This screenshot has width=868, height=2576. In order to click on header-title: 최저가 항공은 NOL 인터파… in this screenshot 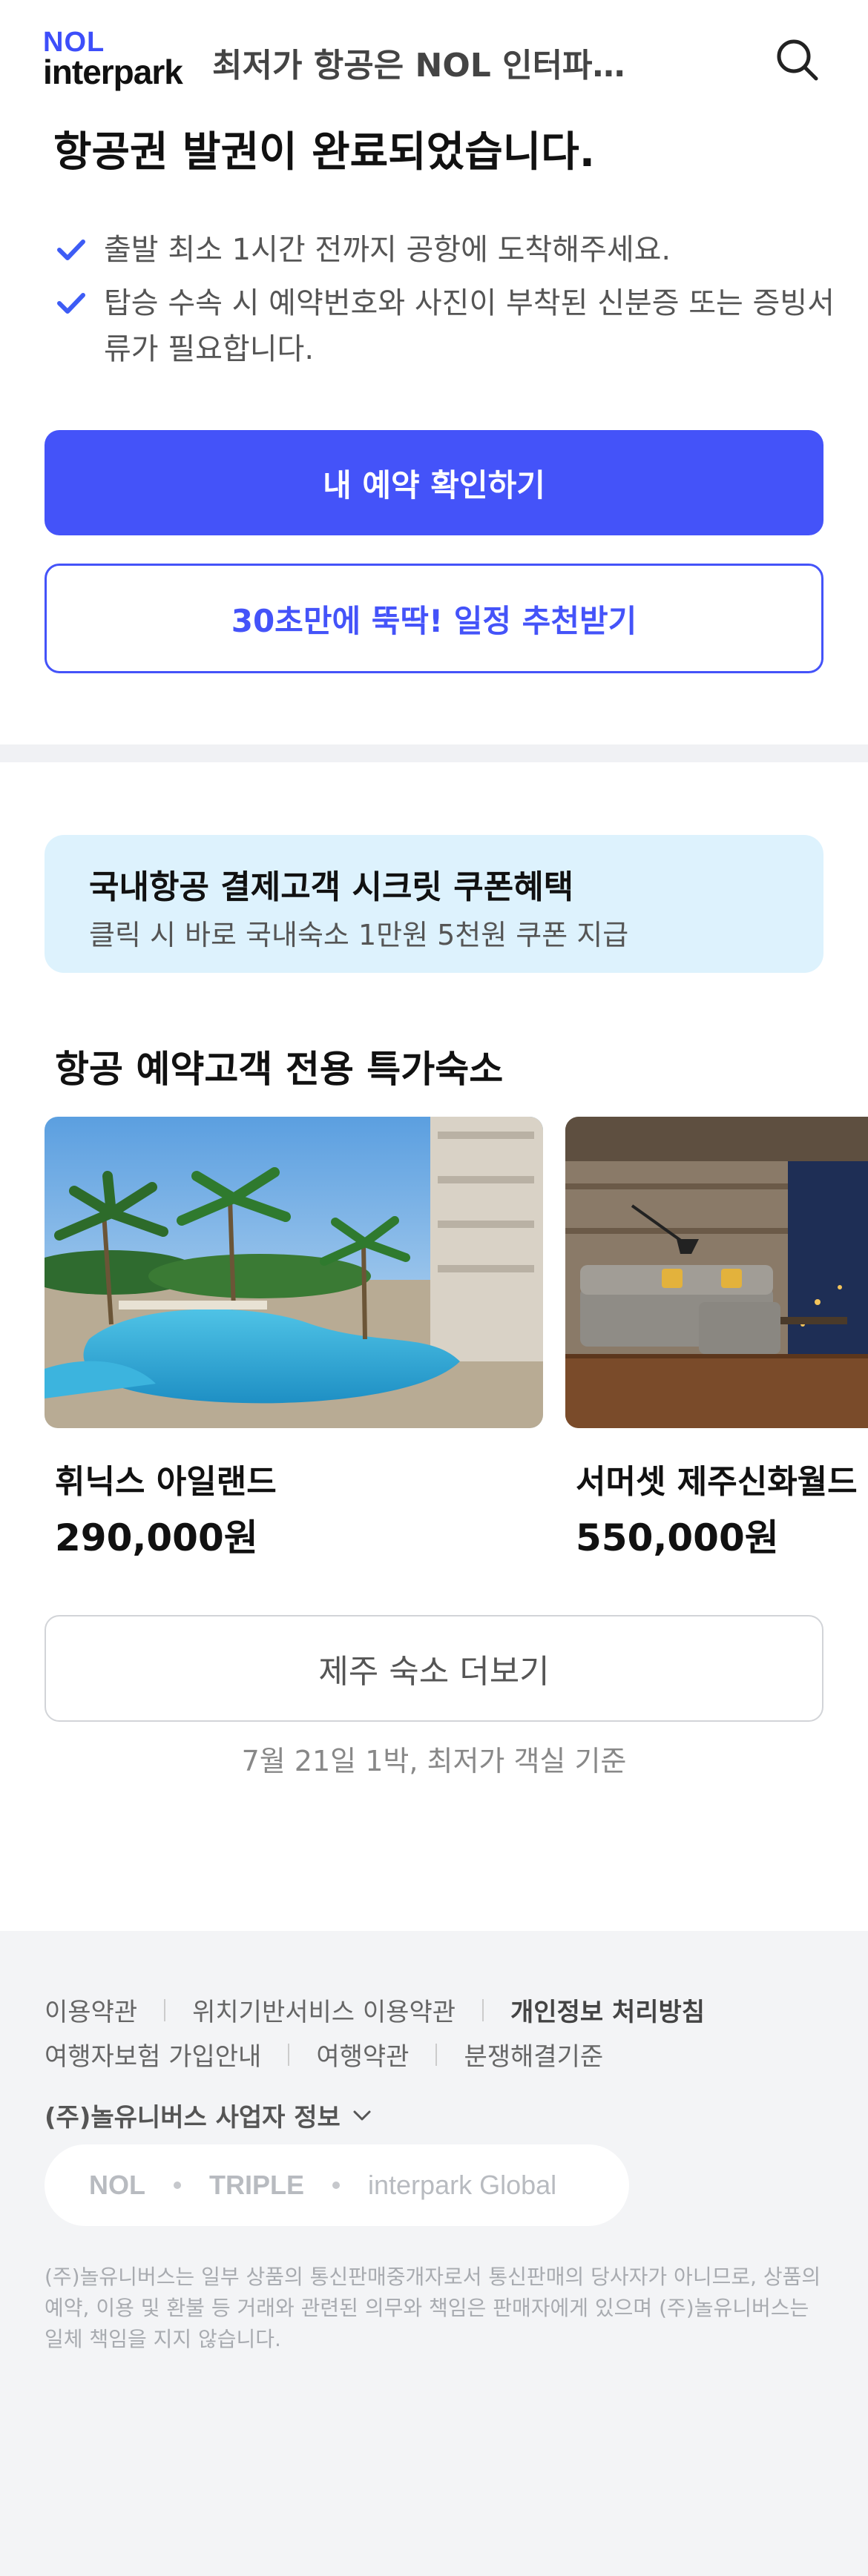, I will do `click(419, 66)`.